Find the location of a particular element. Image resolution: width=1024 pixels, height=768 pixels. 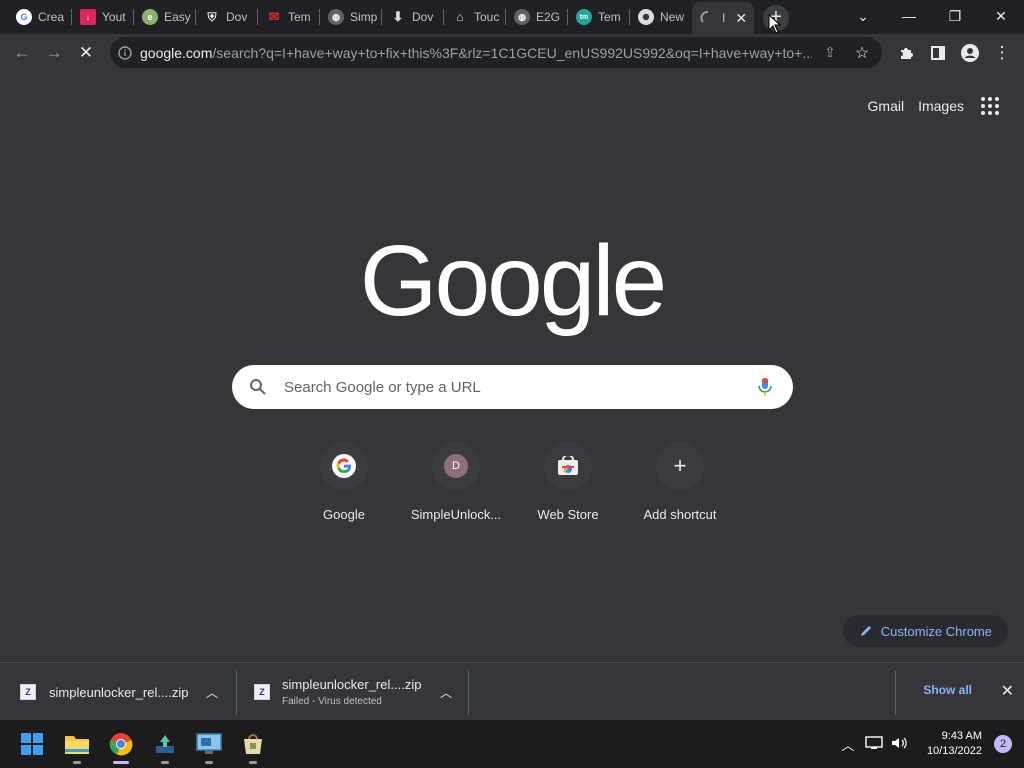

tab-title: Easy is located at coordinates (177, 17).